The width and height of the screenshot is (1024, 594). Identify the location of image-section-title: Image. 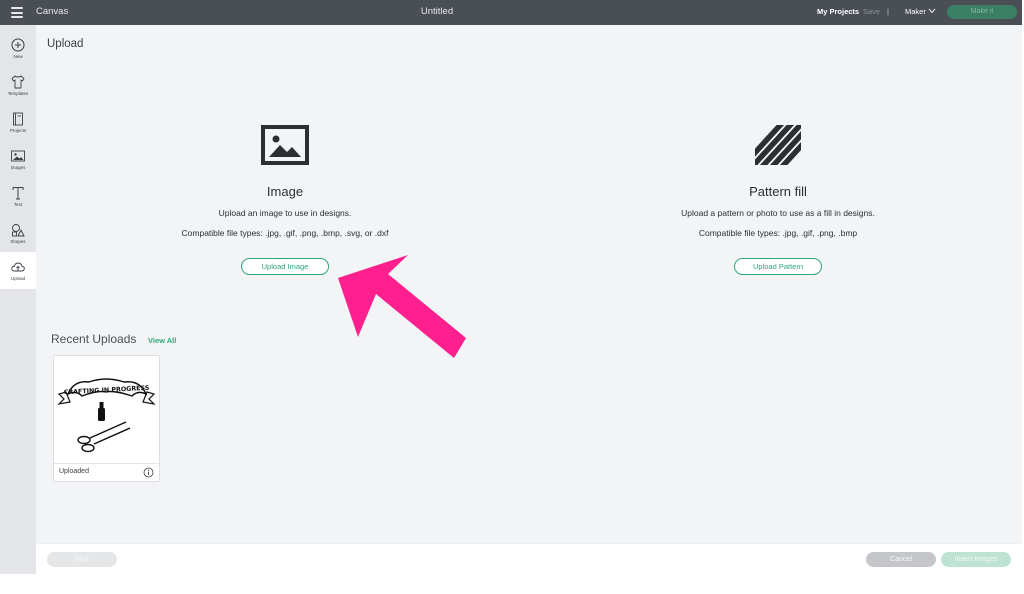
(285, 191).